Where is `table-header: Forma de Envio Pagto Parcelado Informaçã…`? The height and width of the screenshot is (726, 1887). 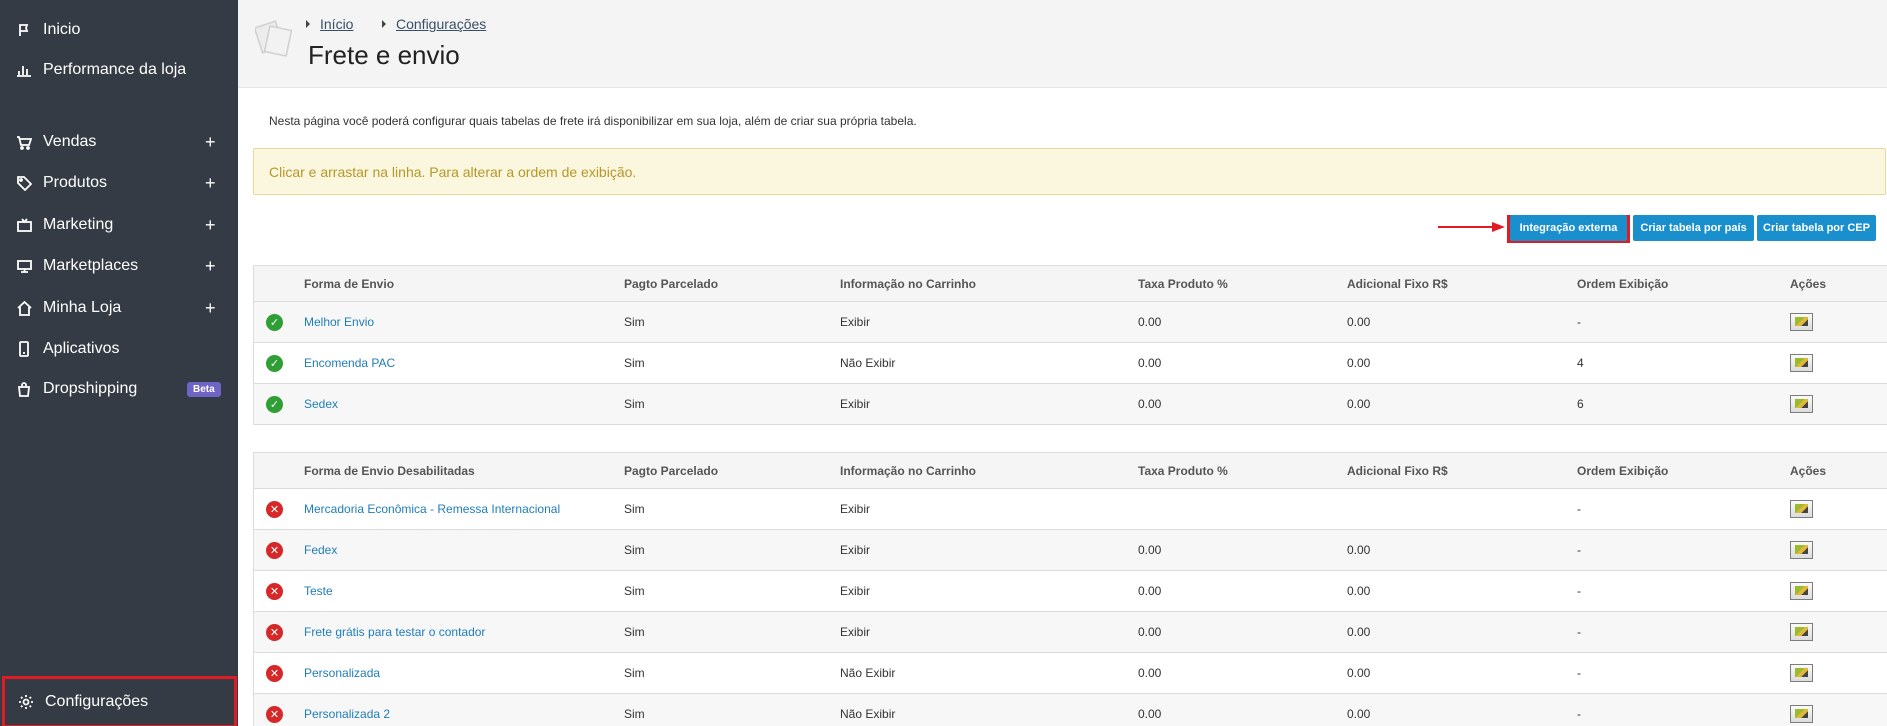 table-header: Forma de Envio Pagto Parcelado Informaçã… is located at coordinates (1070, 284).